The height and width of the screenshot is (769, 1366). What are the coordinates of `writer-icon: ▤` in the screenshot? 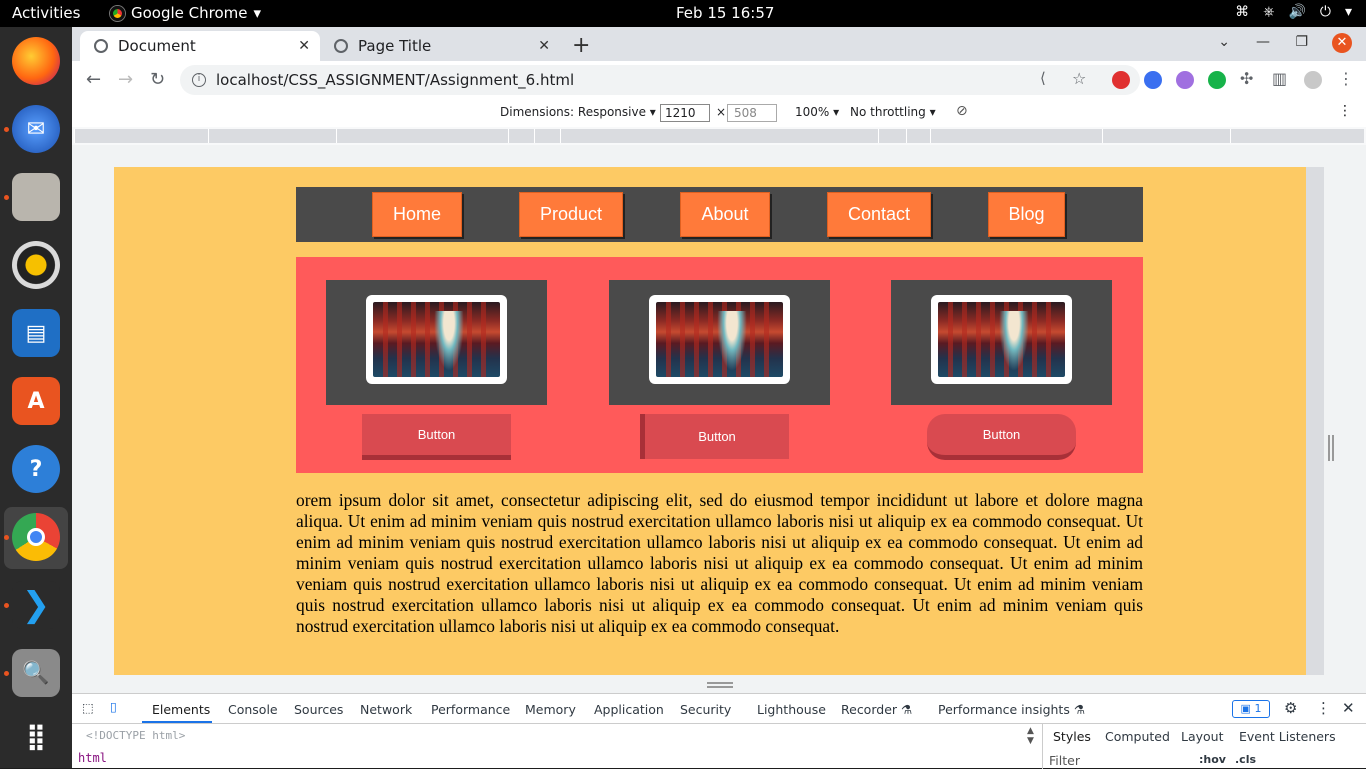 It's located at (36, 333).